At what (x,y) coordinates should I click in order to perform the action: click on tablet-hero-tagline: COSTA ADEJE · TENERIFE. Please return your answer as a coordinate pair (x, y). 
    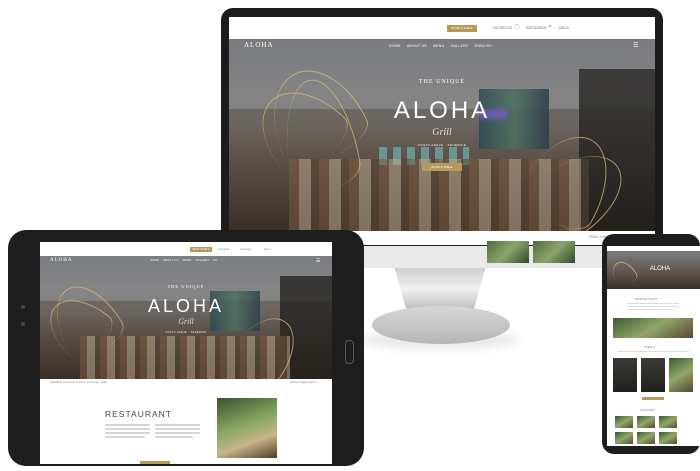
    Looking at the image, I should click on (186, 332).